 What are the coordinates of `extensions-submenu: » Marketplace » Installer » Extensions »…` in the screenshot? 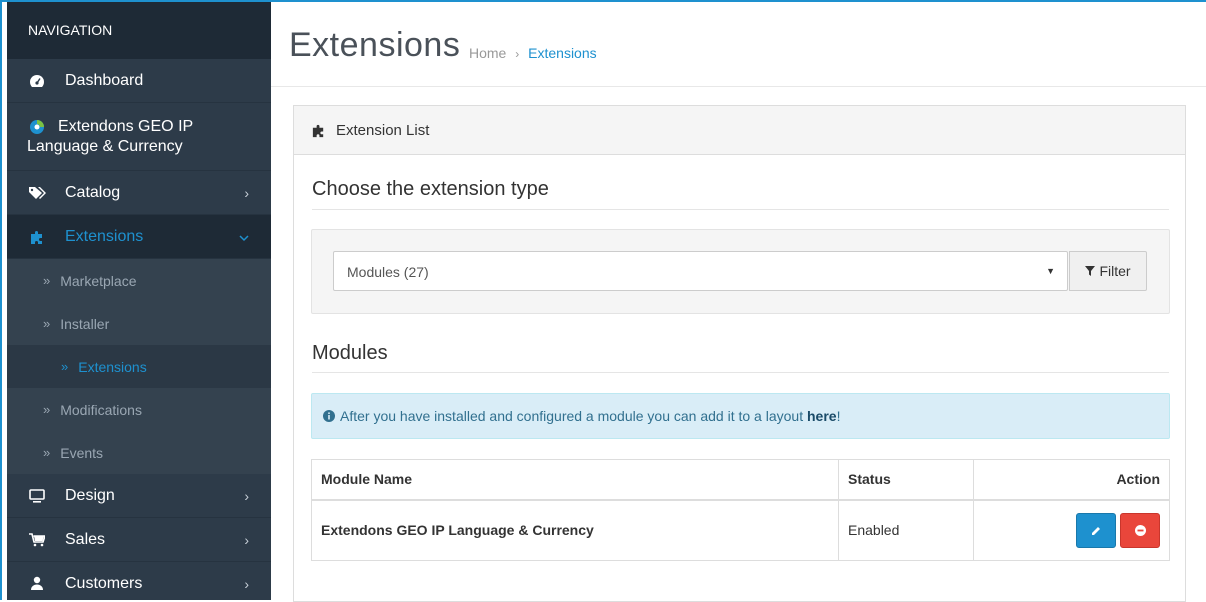 It's located at (139, 366).